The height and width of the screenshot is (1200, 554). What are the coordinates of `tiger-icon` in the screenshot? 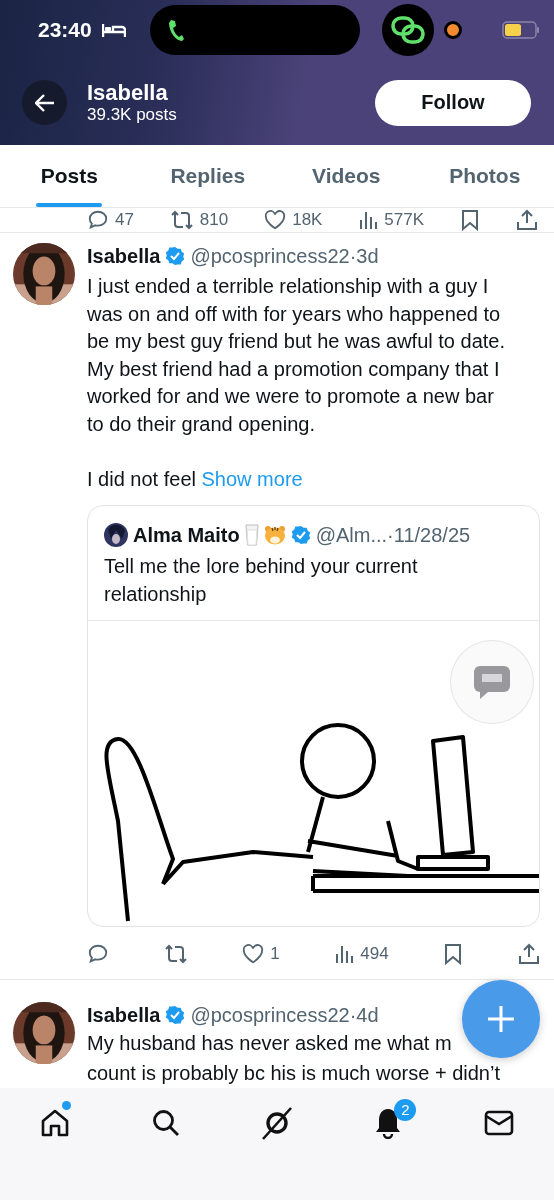 It's located at (274, 535).